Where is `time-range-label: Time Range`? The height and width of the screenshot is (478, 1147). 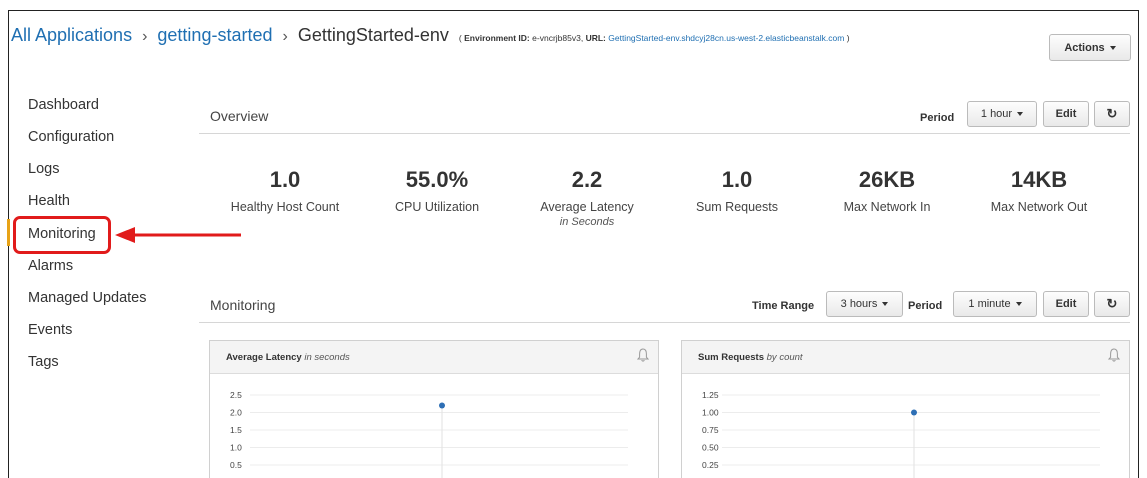
time-range-label: Time Range is located at coordinates (783, 306).